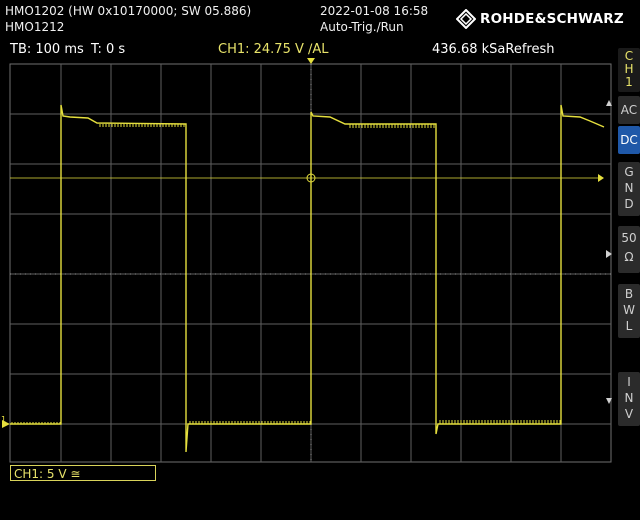 Image resolution: width=640 pixels, height=520 pixels. Describe the element at coordinates (552, 19) in the screenshot. I see `brand-name: ROHDE&SCHWARZ` at that location.